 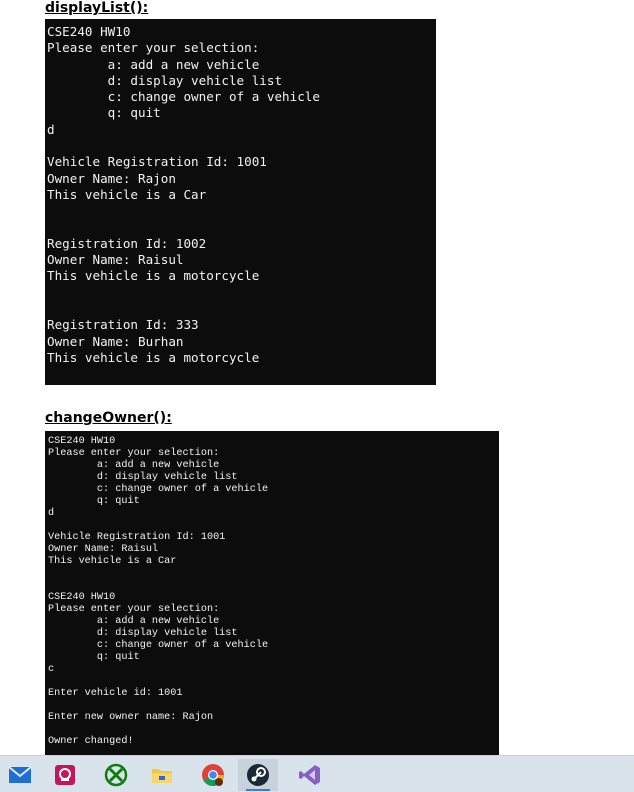 I want to click on mail-icon, so click(x=20, y=775).